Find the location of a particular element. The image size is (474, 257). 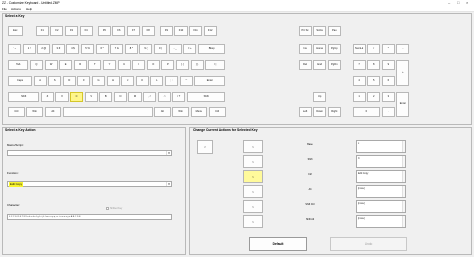

key-3: 3 # is located at coordinates (58, 49).